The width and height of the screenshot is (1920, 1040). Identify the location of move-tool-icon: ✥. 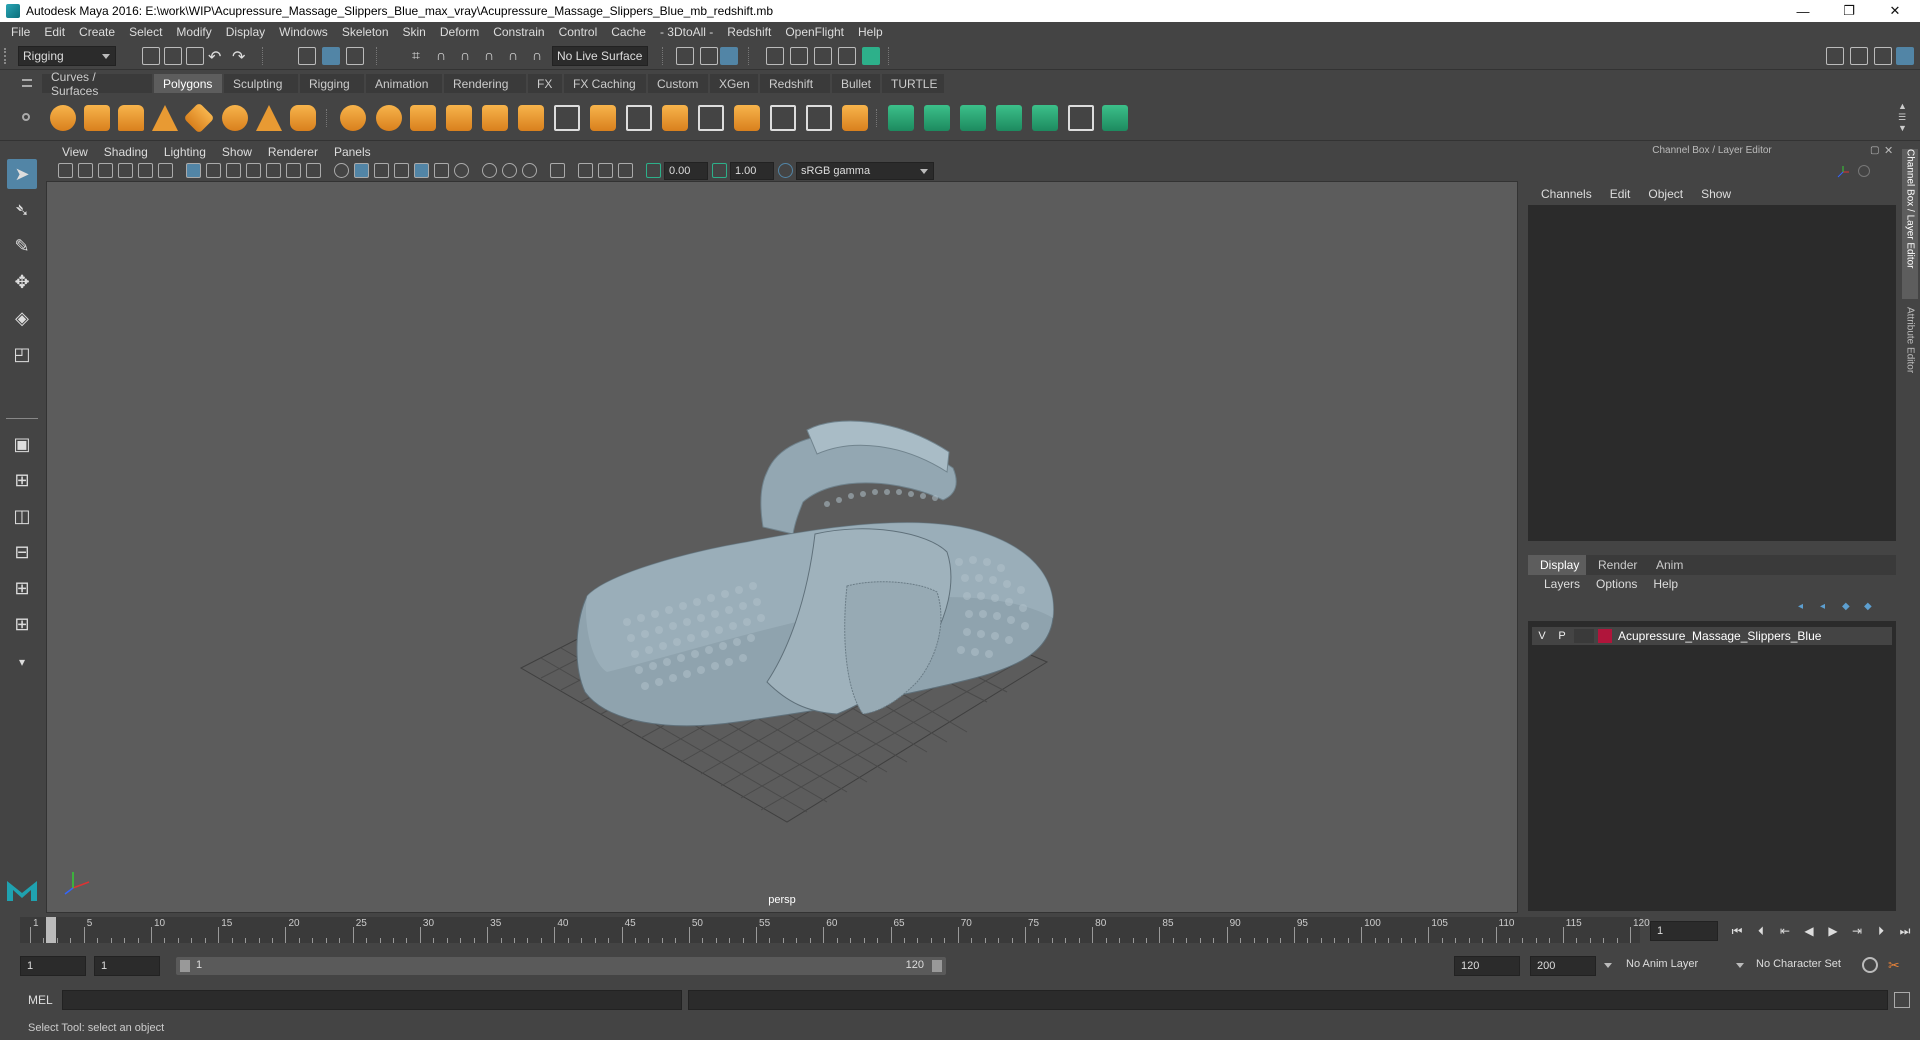
(22, 282).